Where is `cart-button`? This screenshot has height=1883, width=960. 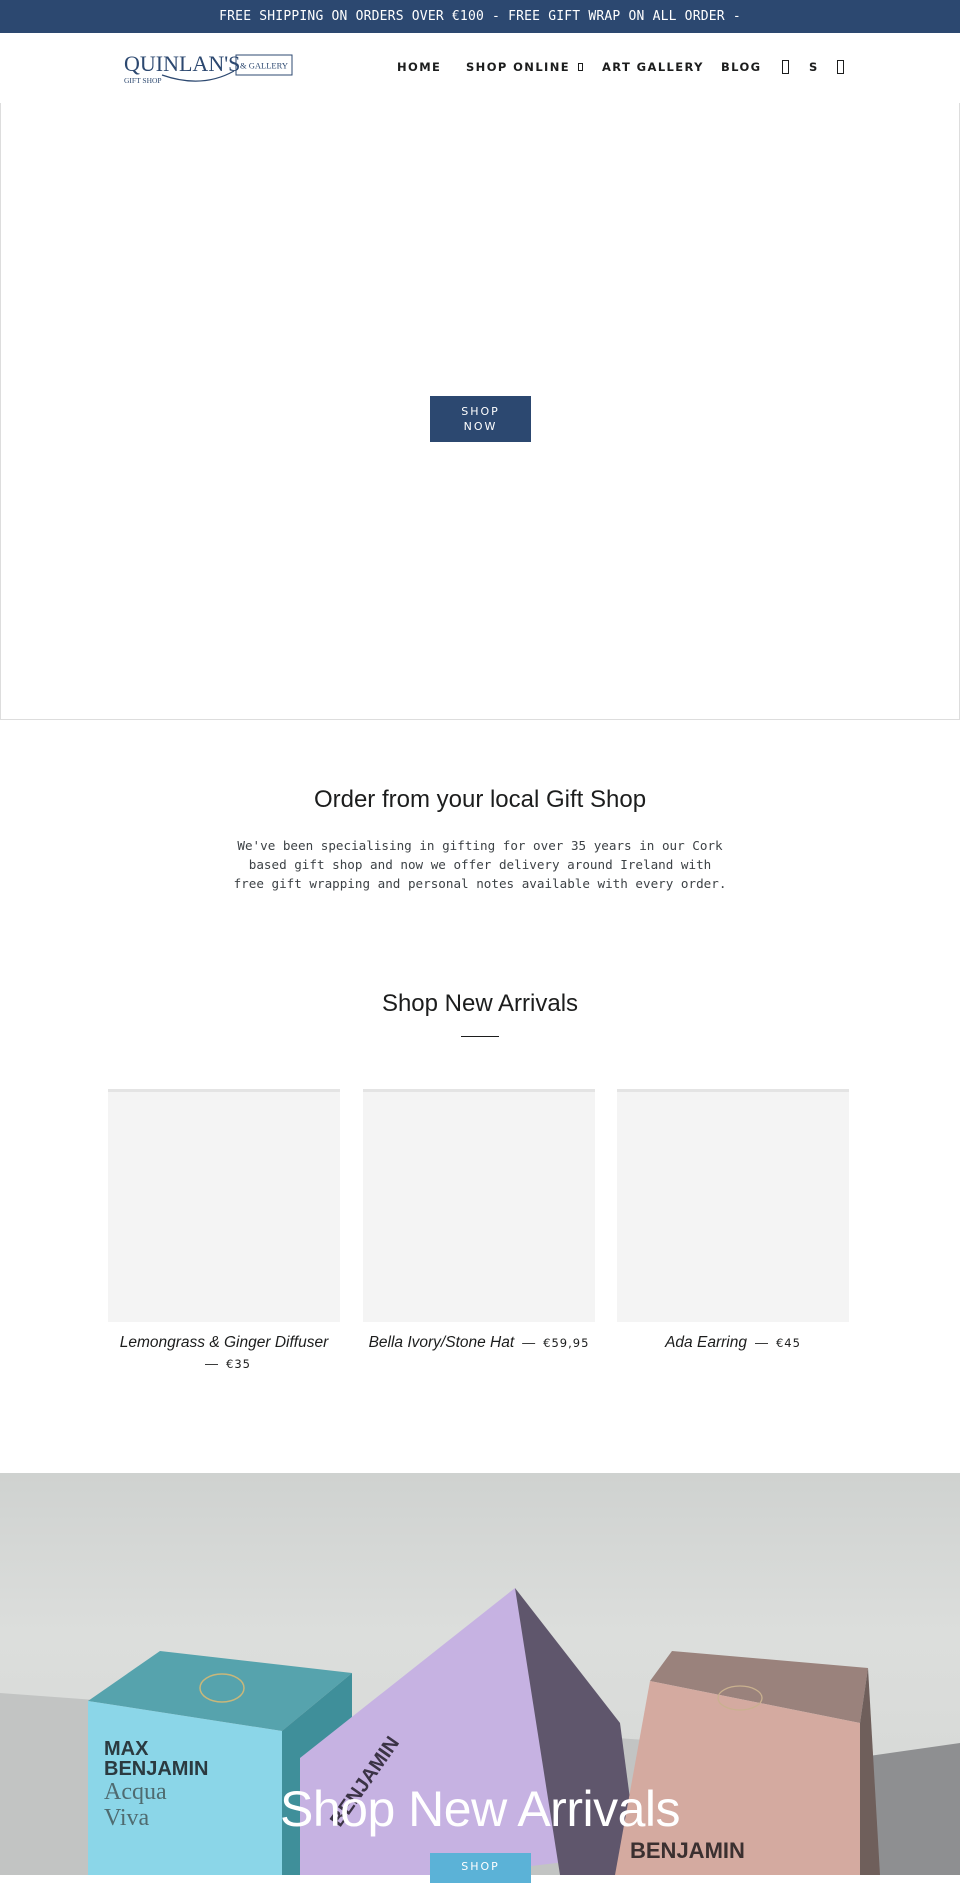
cart-button is located at coordinates (840, 66).